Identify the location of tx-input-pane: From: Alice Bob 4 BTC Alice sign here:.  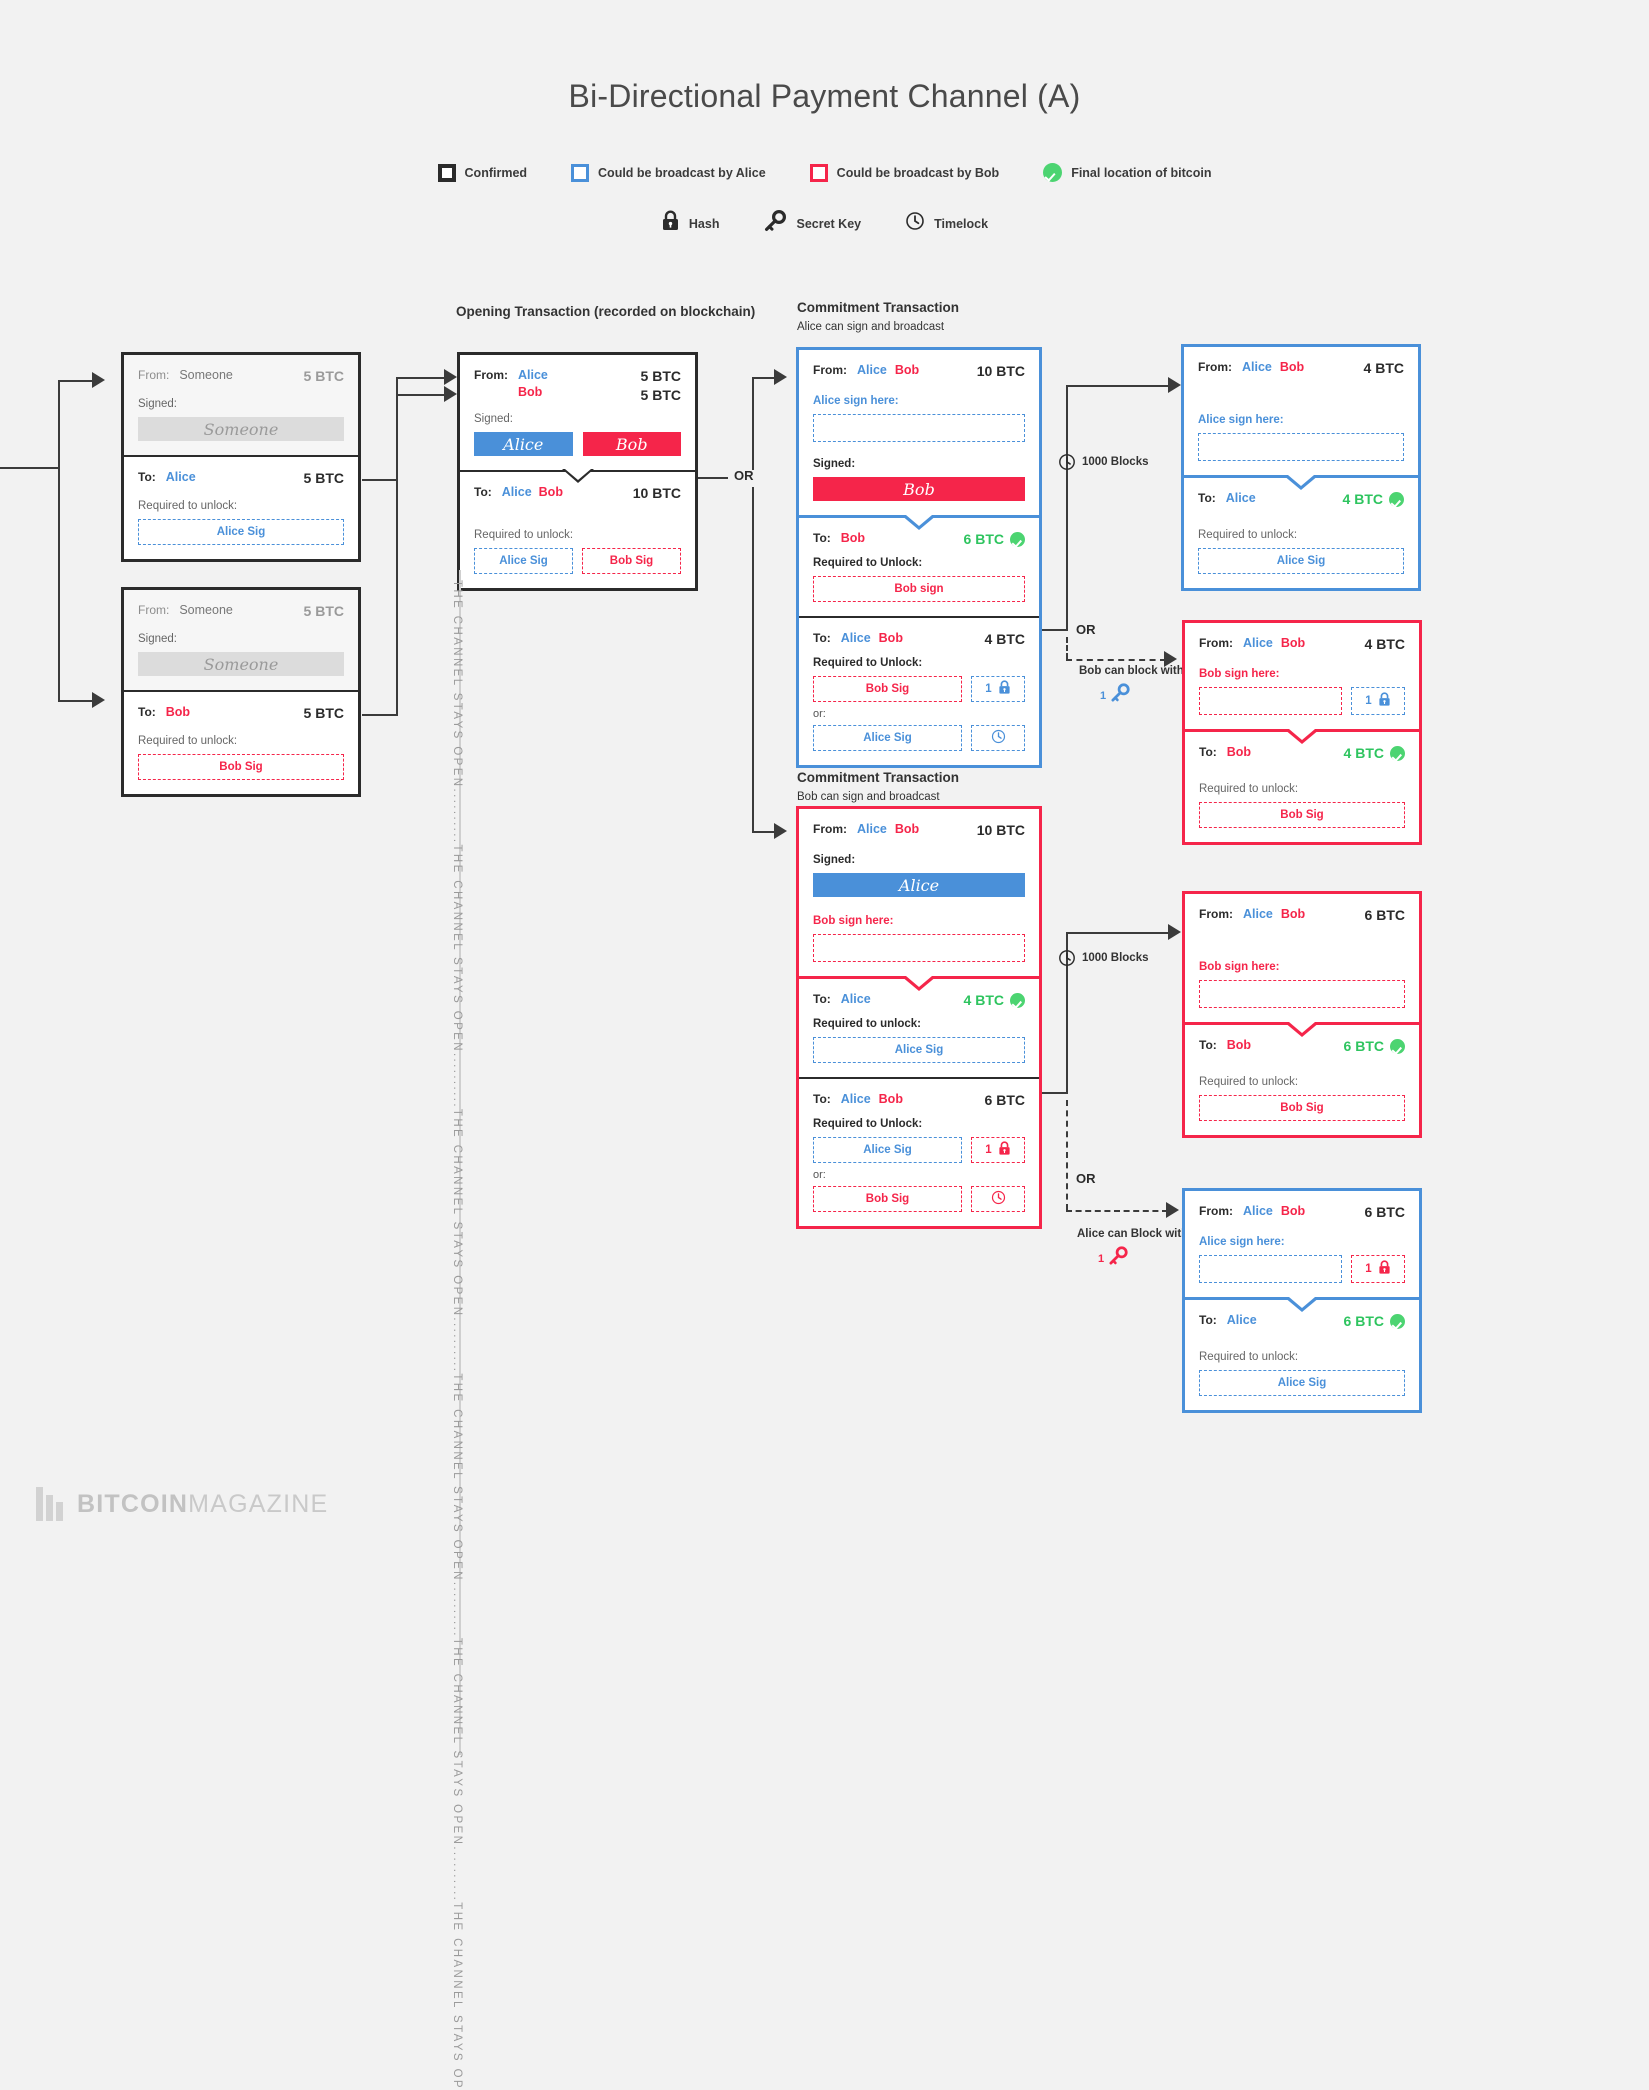
(1301, 411).